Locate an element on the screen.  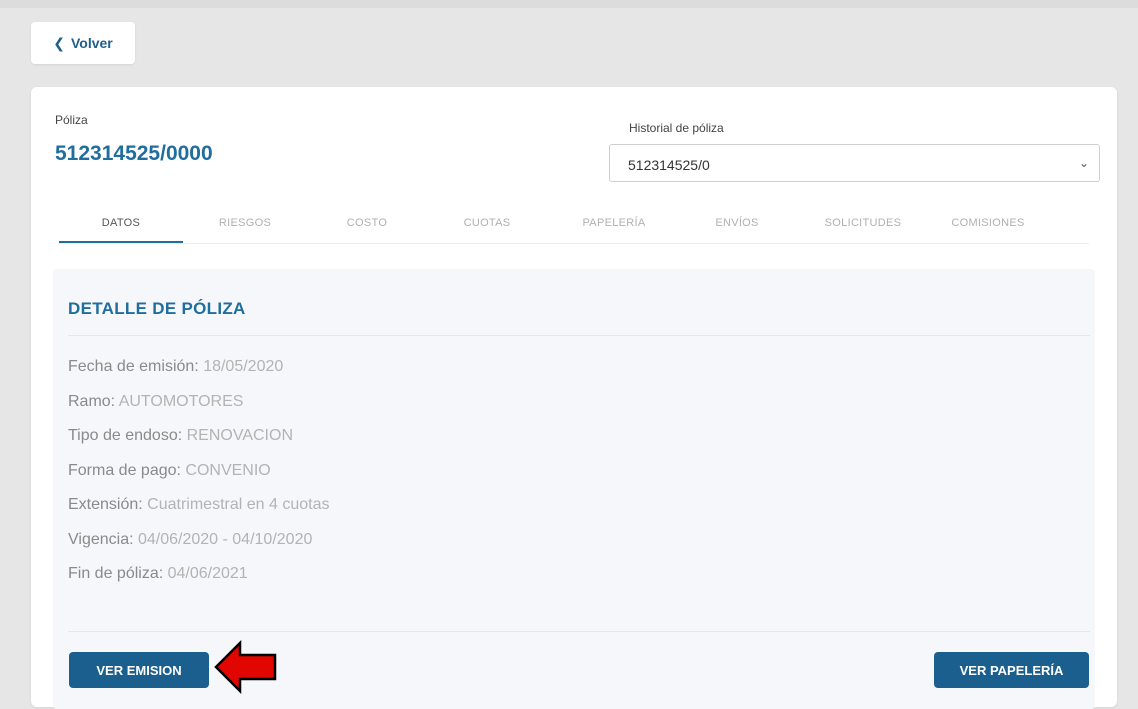
field-fecha-emision: Fecha de emisión: 18/05/2020 is located at coordinates (198, 375).